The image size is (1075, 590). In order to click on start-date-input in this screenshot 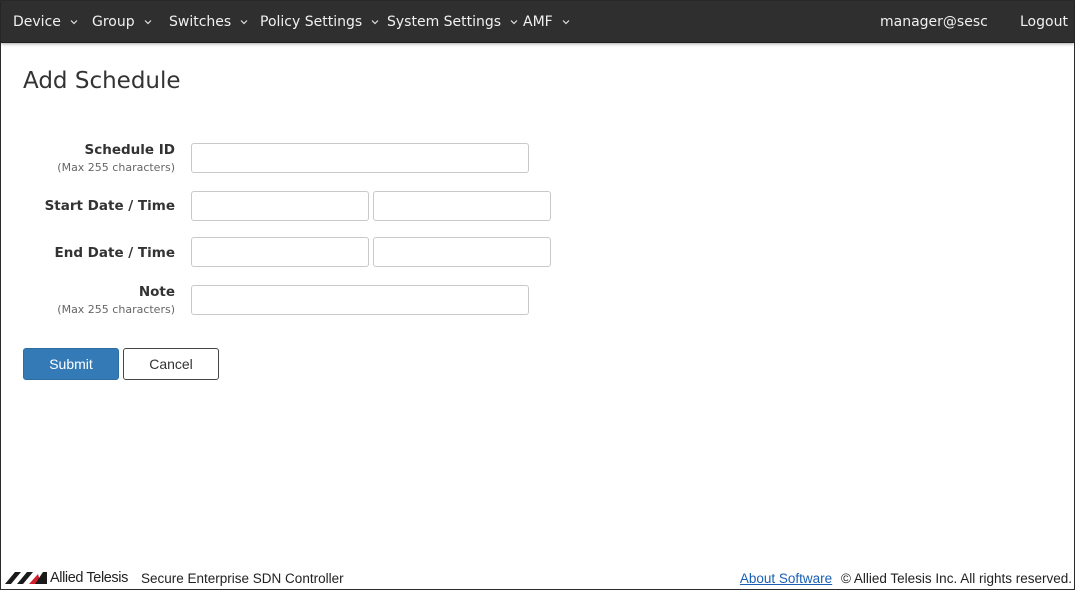, I will do `click(280, 206)`.